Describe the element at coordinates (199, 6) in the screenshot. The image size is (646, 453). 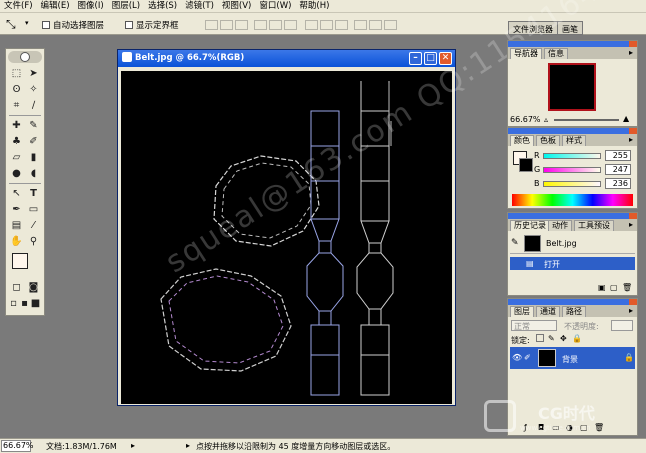
I see `menu-filter: 滤镜(T)` at that location.